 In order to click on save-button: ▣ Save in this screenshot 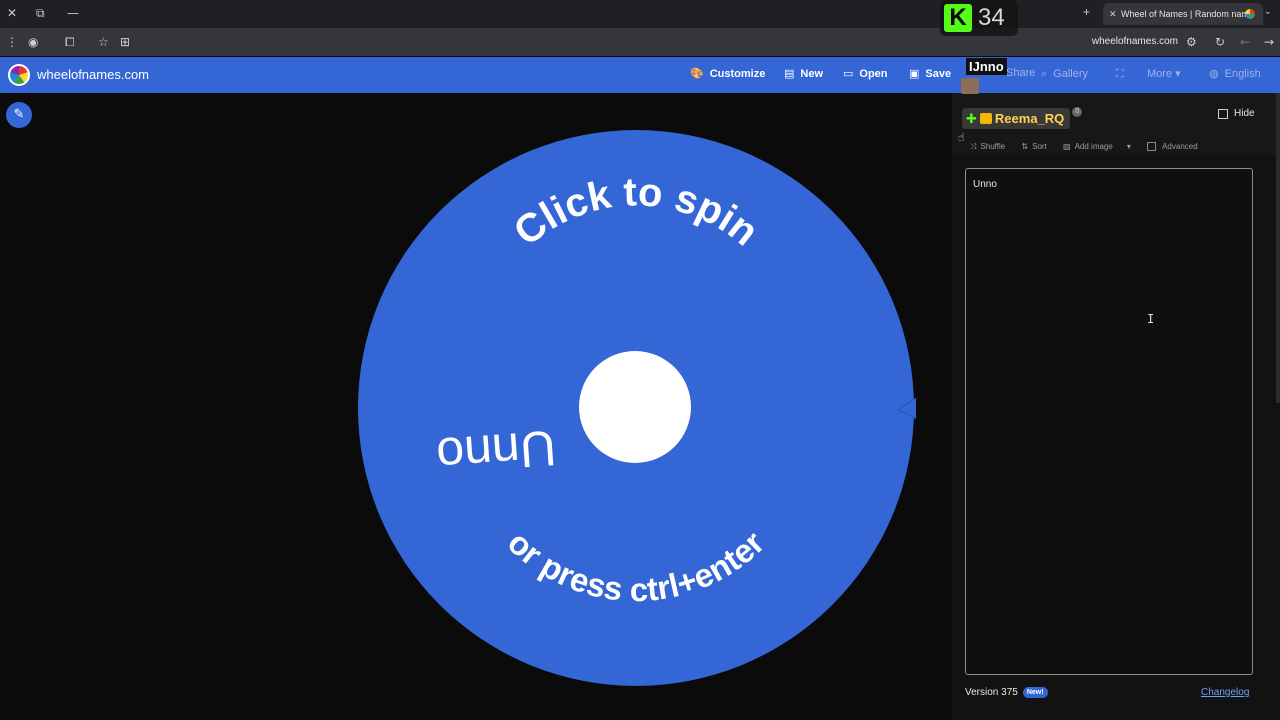, I will do `click(930, 73)`.